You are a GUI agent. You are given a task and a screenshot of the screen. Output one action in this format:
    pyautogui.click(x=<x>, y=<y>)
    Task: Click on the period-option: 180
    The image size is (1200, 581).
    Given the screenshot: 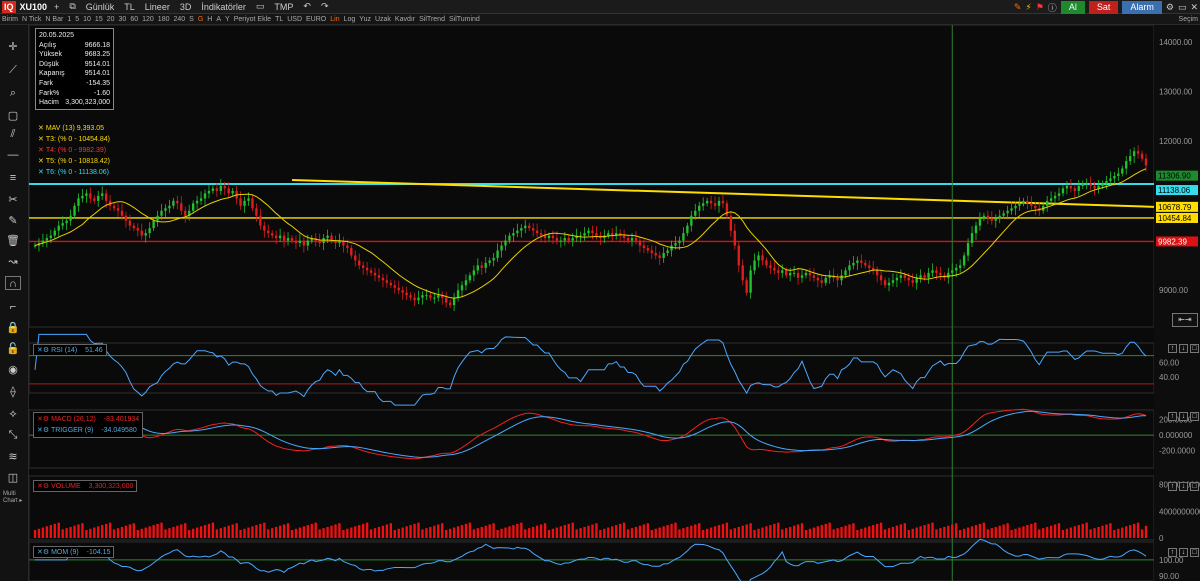 What is the action you would take?
    pyautogui.click(x=164, y=19)
    